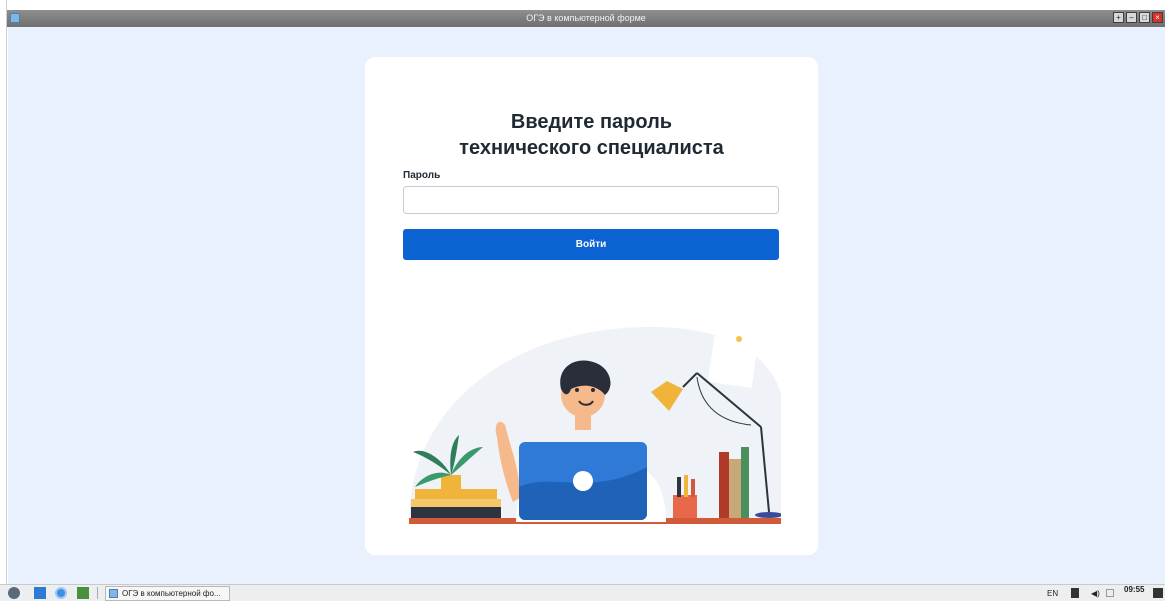 This screenshot has height=601, width=1165. I want to click on start-menu-icon, so click(14, 593).